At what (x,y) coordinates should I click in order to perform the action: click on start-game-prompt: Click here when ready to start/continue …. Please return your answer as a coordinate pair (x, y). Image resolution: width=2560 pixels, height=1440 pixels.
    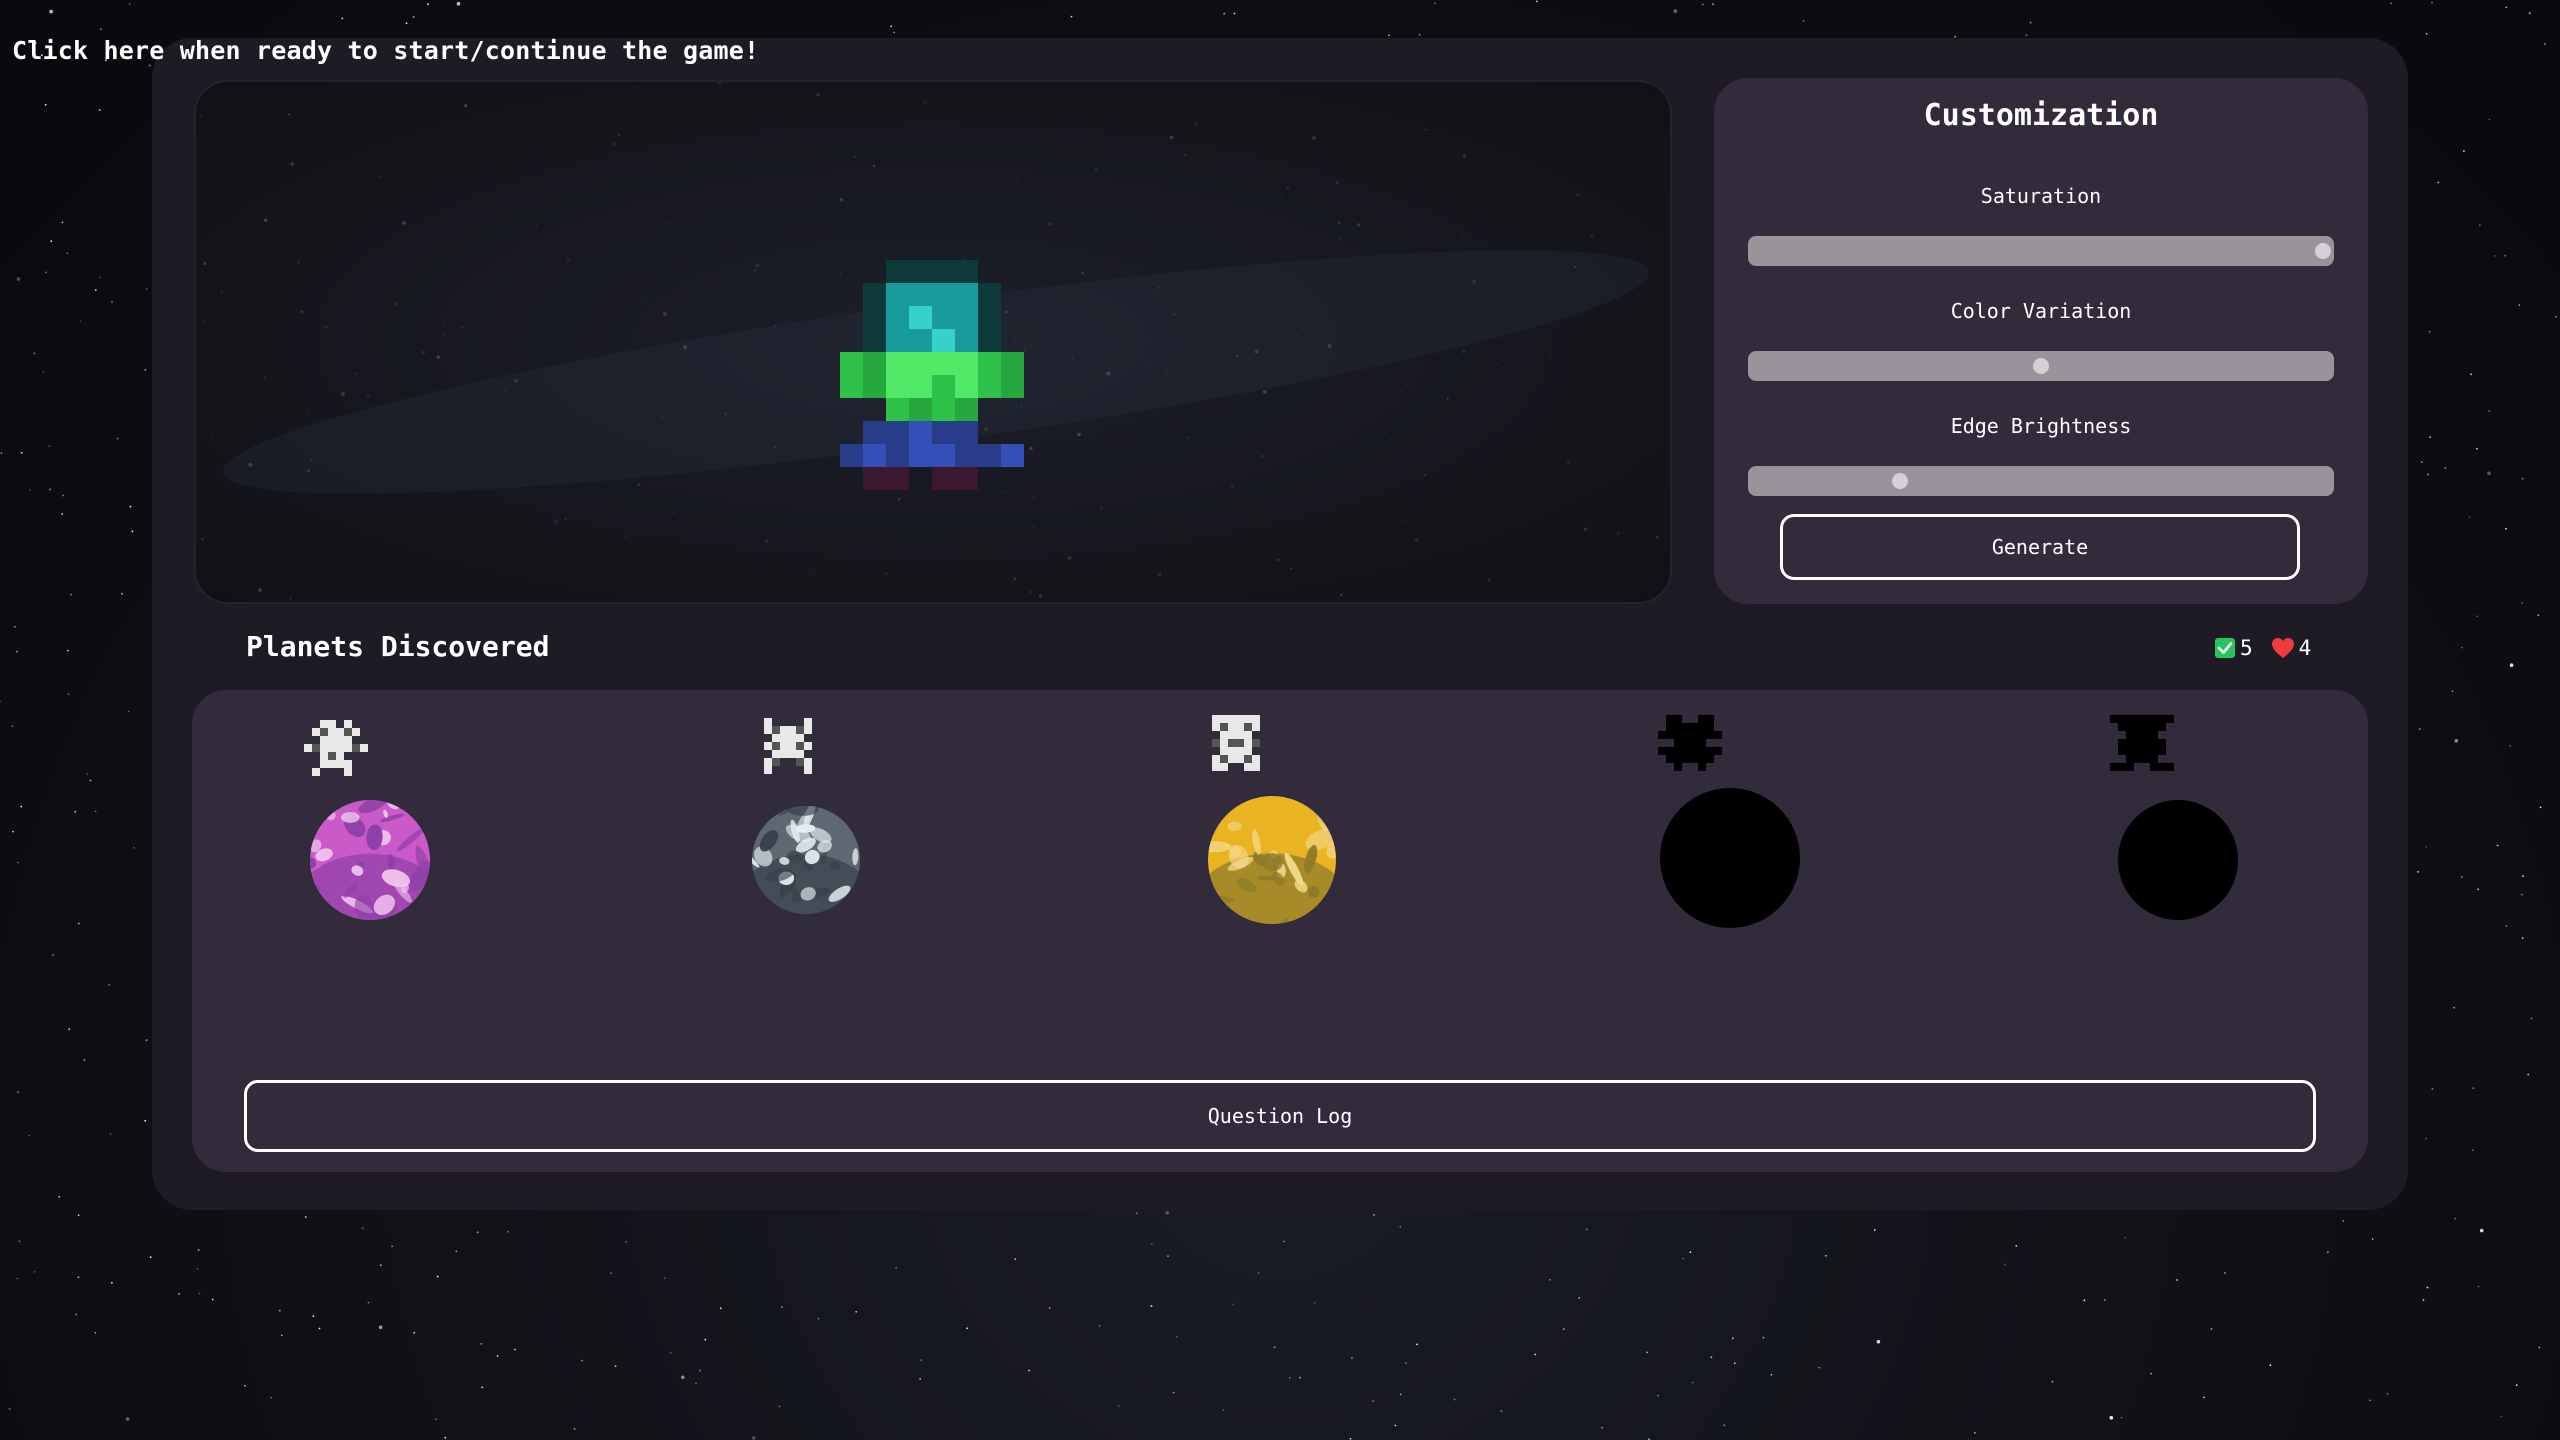
    Looking at the image, I should click on (385, 50).